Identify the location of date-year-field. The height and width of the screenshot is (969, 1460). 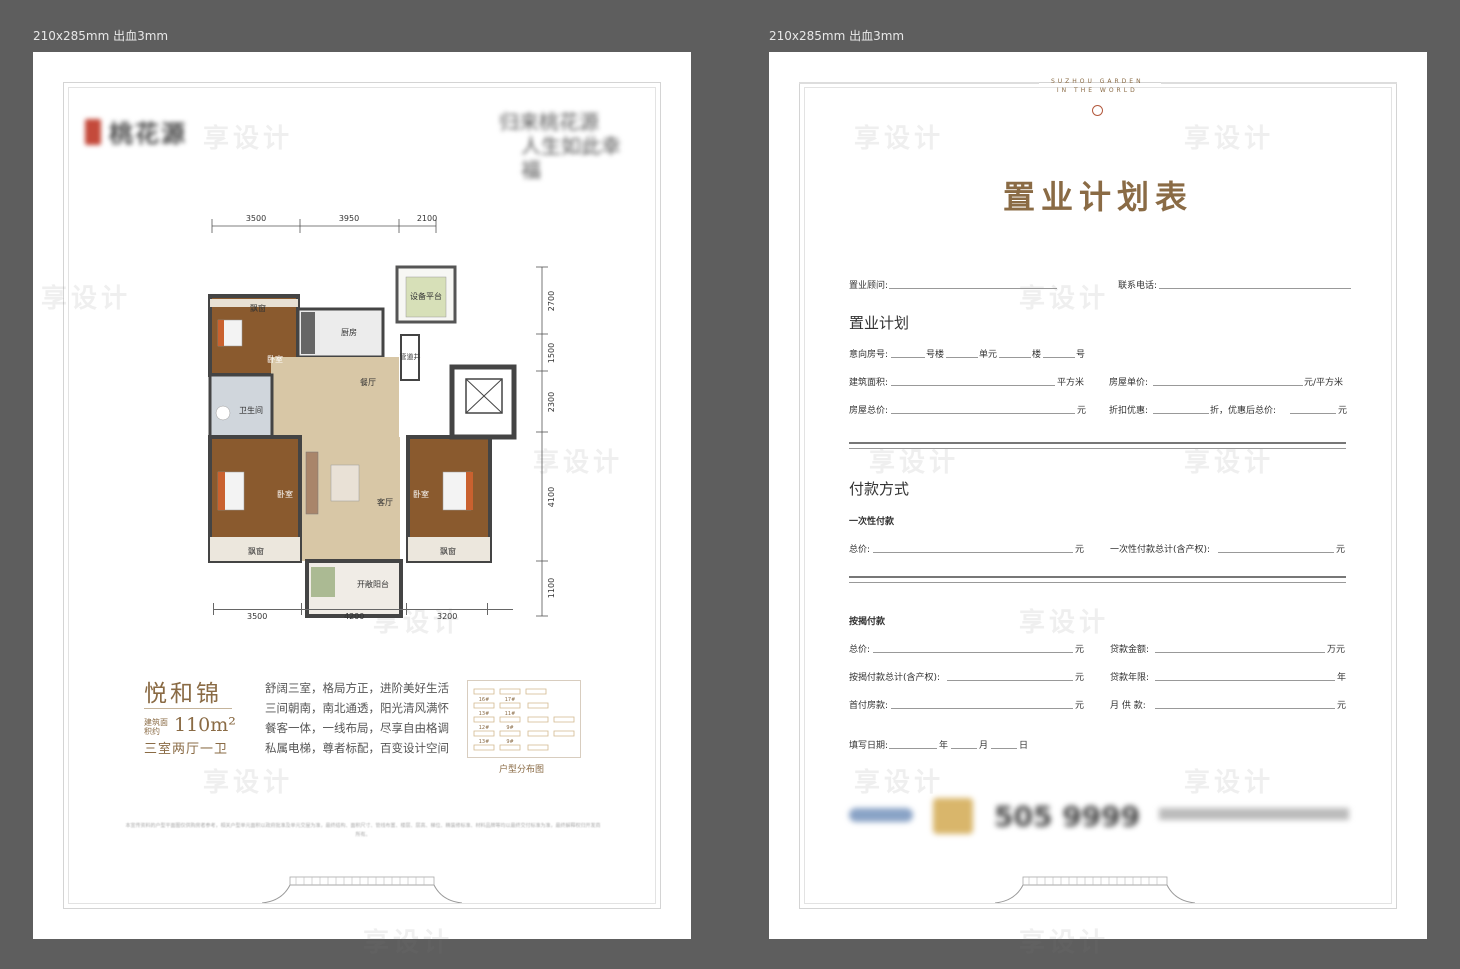
(913, 748).